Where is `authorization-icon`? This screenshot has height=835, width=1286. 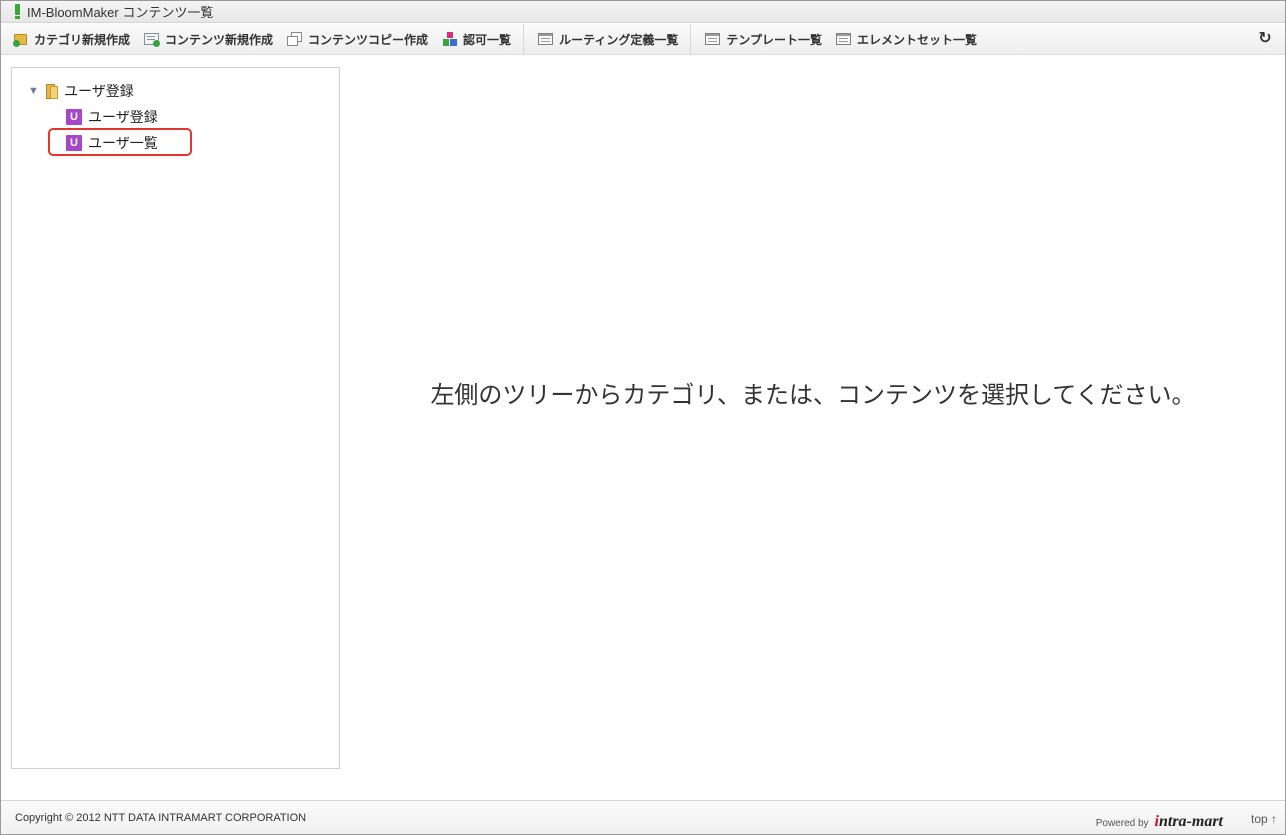
authorization-icon is located at coordinates (450, 39).